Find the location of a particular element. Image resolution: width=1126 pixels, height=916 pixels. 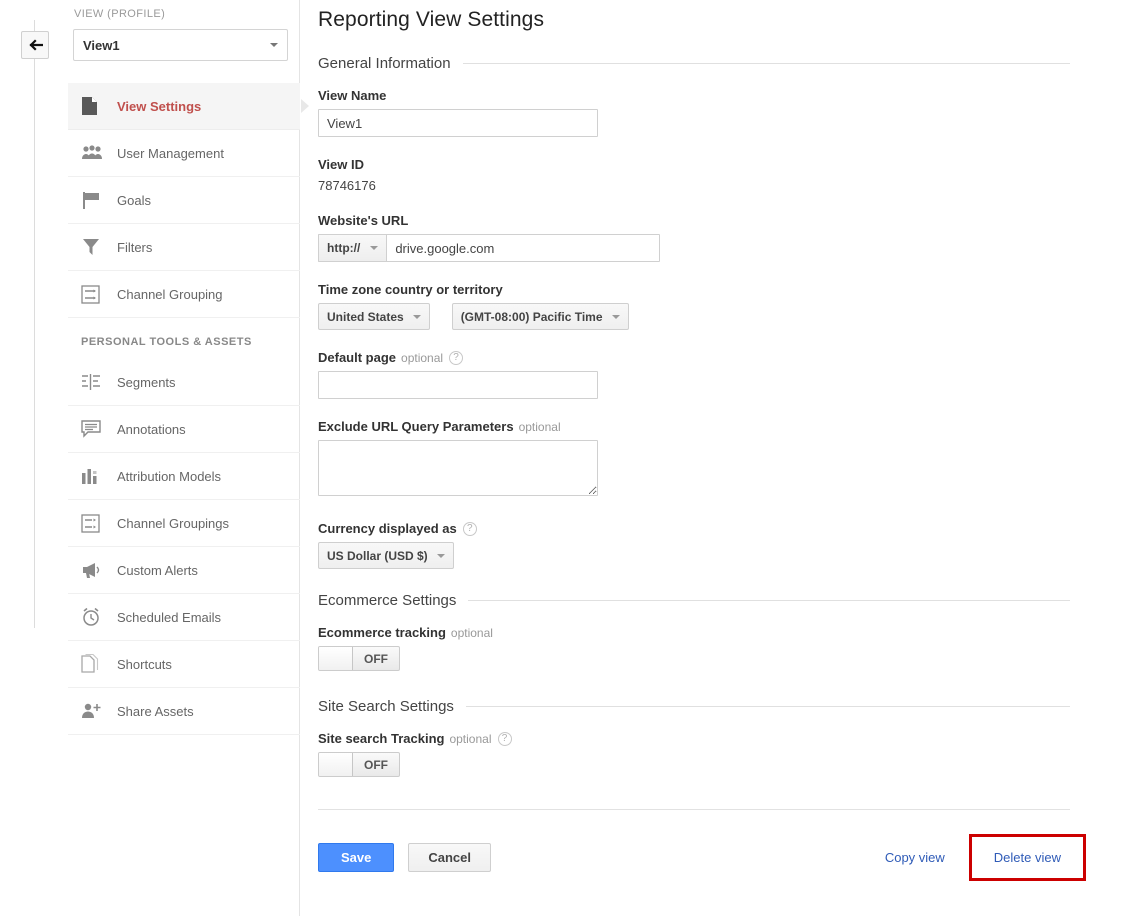

field-website-url: Website's URL http:// is located at coordinates (722, 237).